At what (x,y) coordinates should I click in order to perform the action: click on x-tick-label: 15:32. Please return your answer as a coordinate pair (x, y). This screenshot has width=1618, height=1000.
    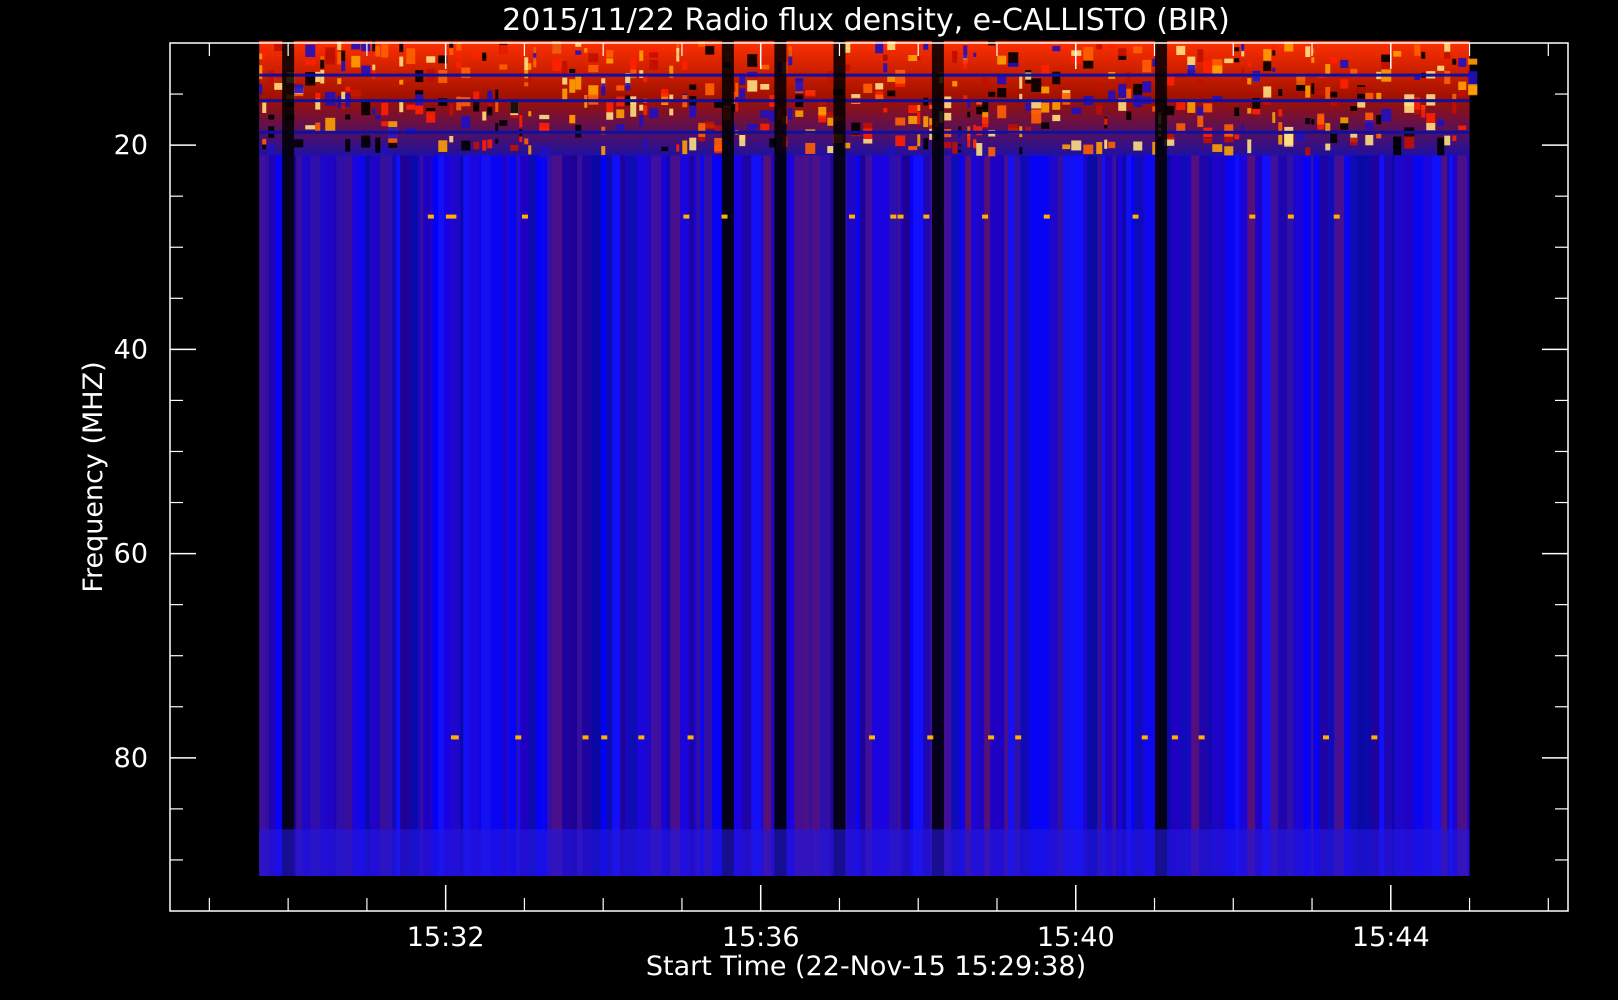
    Looking at the image, I should click on (446, 937).